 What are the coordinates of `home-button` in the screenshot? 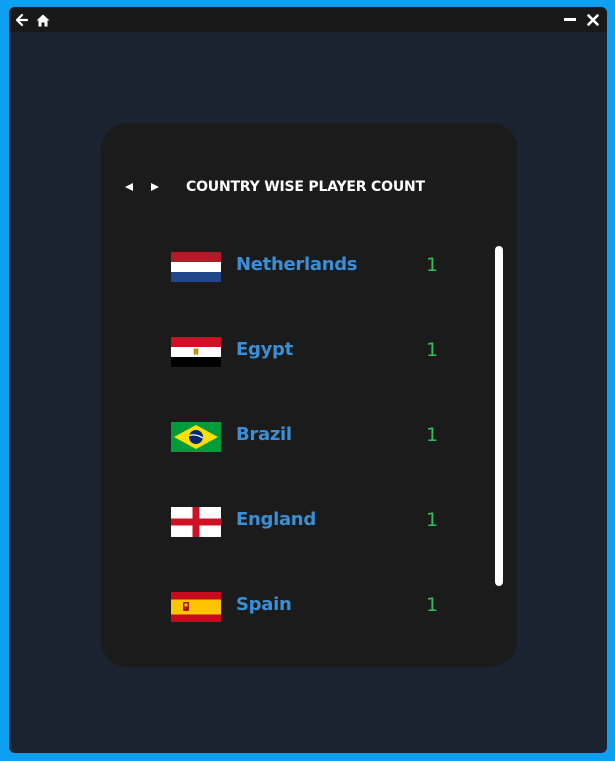 It's located at (43, 20).